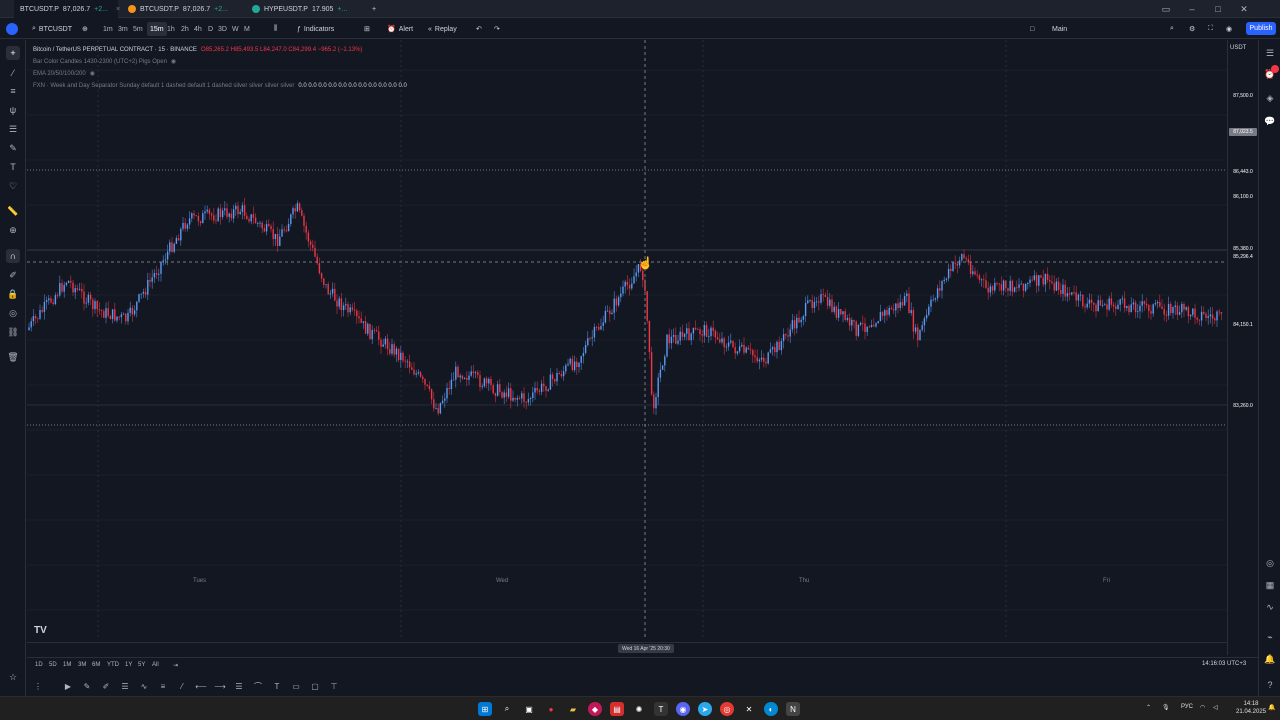 The width and height of the screenshot is (1280, 720). Describe the element at coordinates (13, 332) in the screenshot. I see `link-icon: ⛓` at that location.